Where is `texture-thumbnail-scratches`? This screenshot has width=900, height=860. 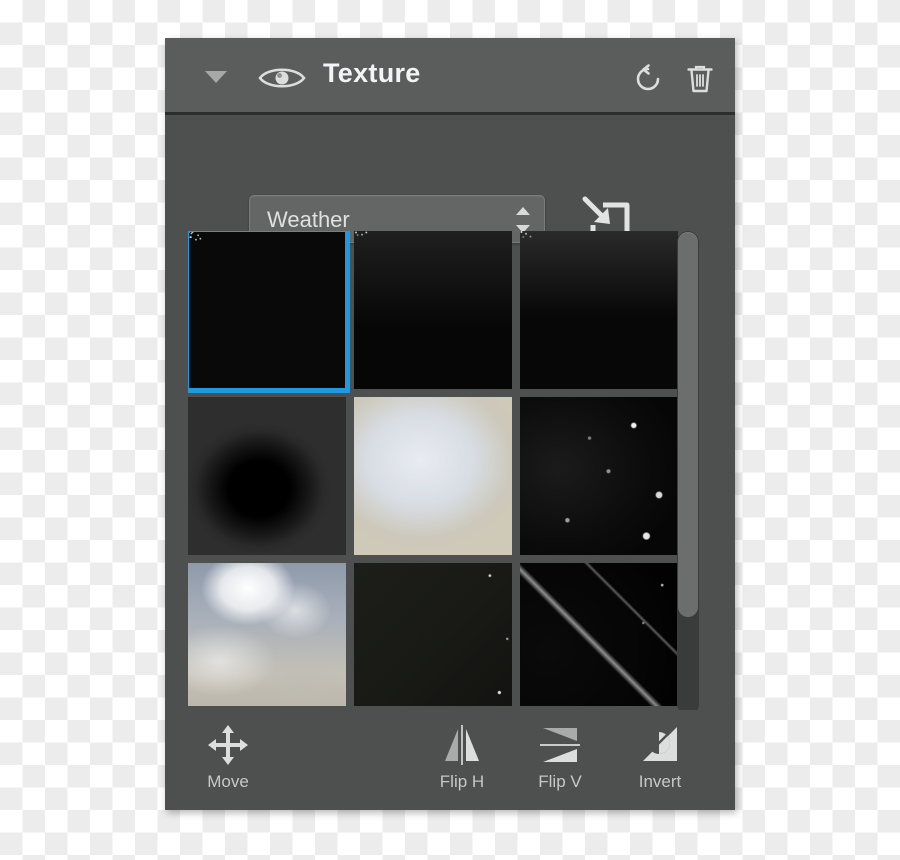 texture-thumbnail-scratches is located at coordinates (599, 634).